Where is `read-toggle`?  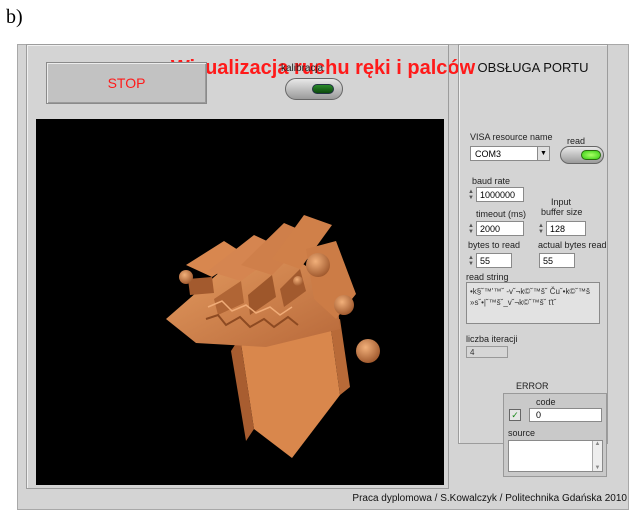
read-toggle is located at coordinates (582, 155).